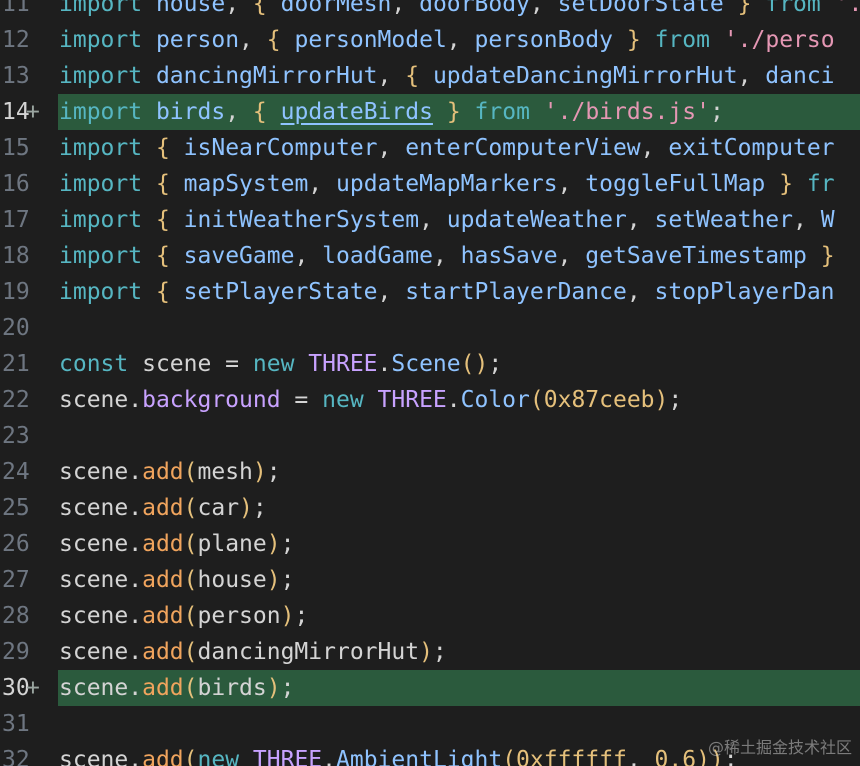  I want to click on code-token: scene =, so click(190, 364).